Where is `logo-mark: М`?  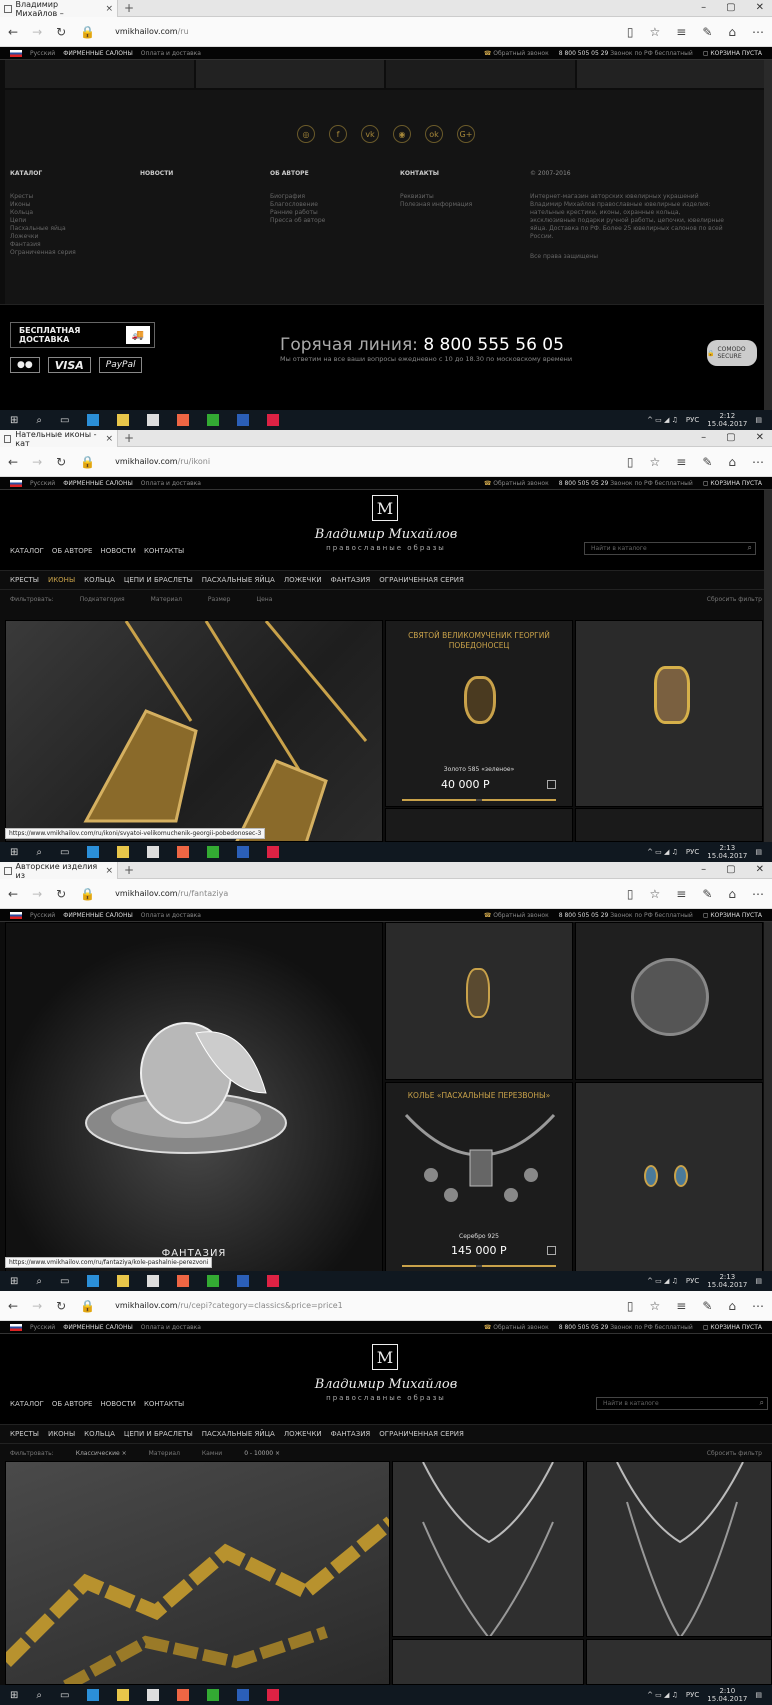 logo-mark: М is located at coordinates (385, 508).